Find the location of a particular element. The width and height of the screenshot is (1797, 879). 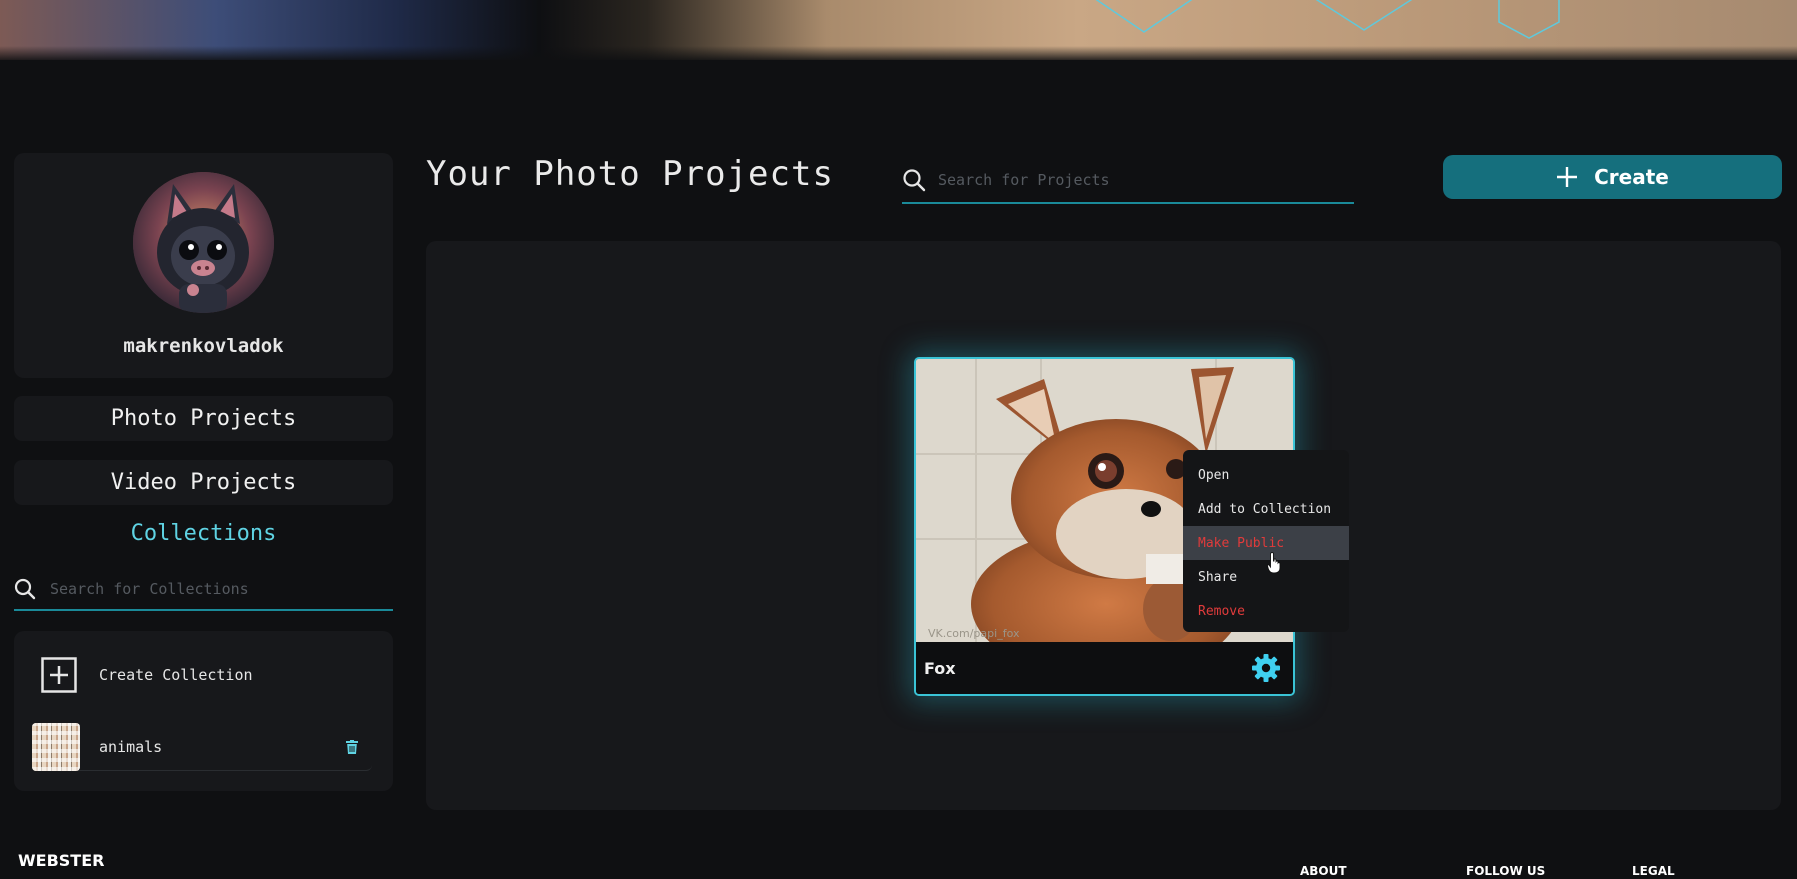

collection-item: animals is located at coordinates (202, 746).